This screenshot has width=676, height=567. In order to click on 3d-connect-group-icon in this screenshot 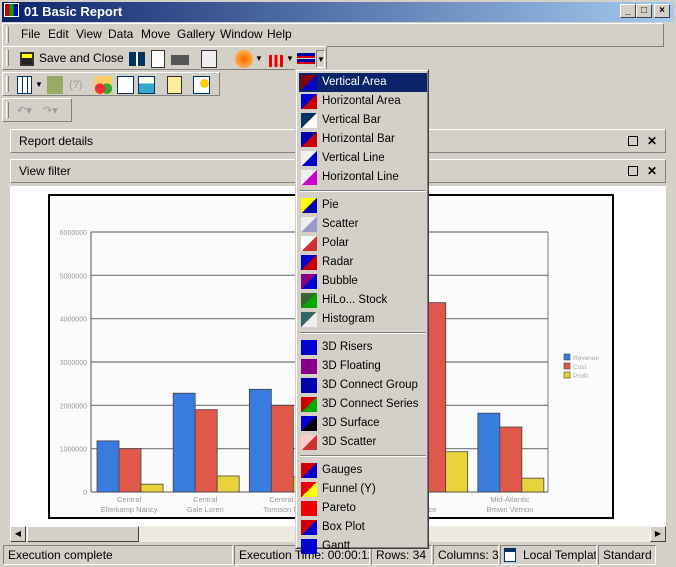, I will do `click(309, 385)`.